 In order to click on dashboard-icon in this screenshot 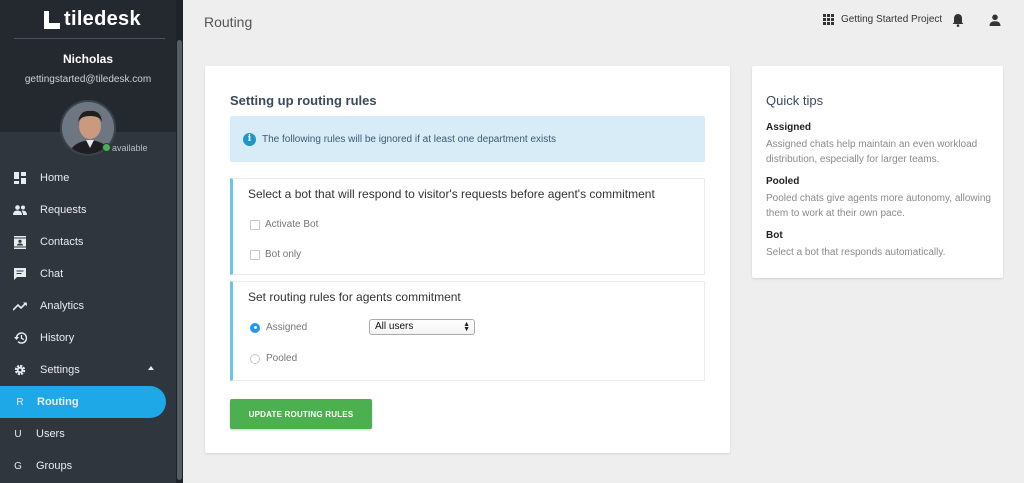, I will do `click(20, 178)`.